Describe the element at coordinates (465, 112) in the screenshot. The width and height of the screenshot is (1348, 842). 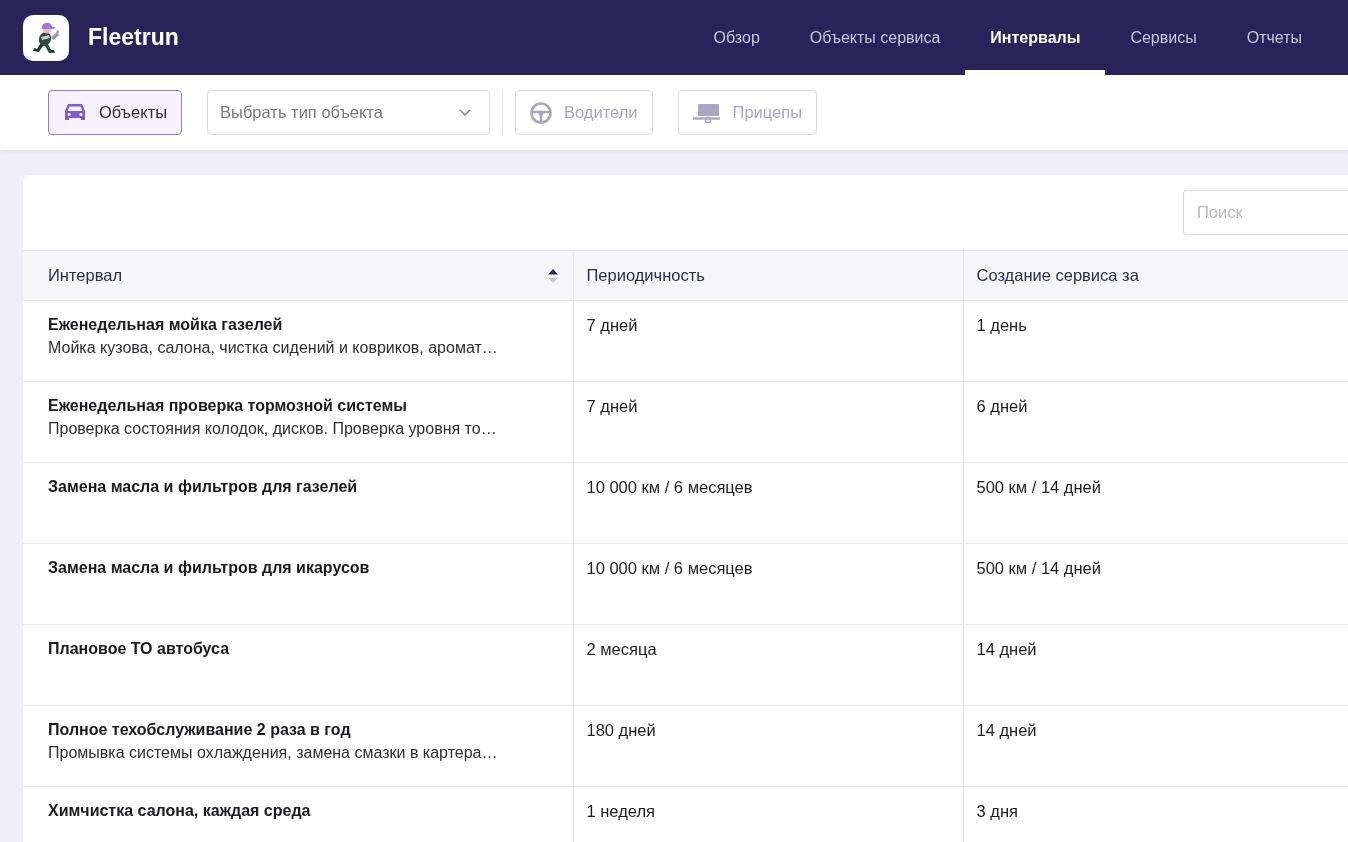
I see `chevron-down-icon` at that location.